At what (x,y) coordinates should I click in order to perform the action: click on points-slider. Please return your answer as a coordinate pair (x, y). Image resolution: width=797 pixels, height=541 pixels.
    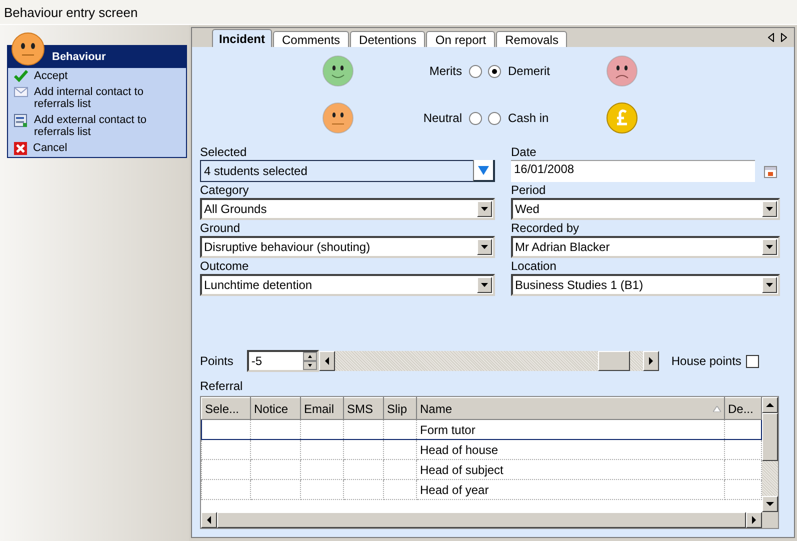
    Looking at the image, I should click on (489, 361).